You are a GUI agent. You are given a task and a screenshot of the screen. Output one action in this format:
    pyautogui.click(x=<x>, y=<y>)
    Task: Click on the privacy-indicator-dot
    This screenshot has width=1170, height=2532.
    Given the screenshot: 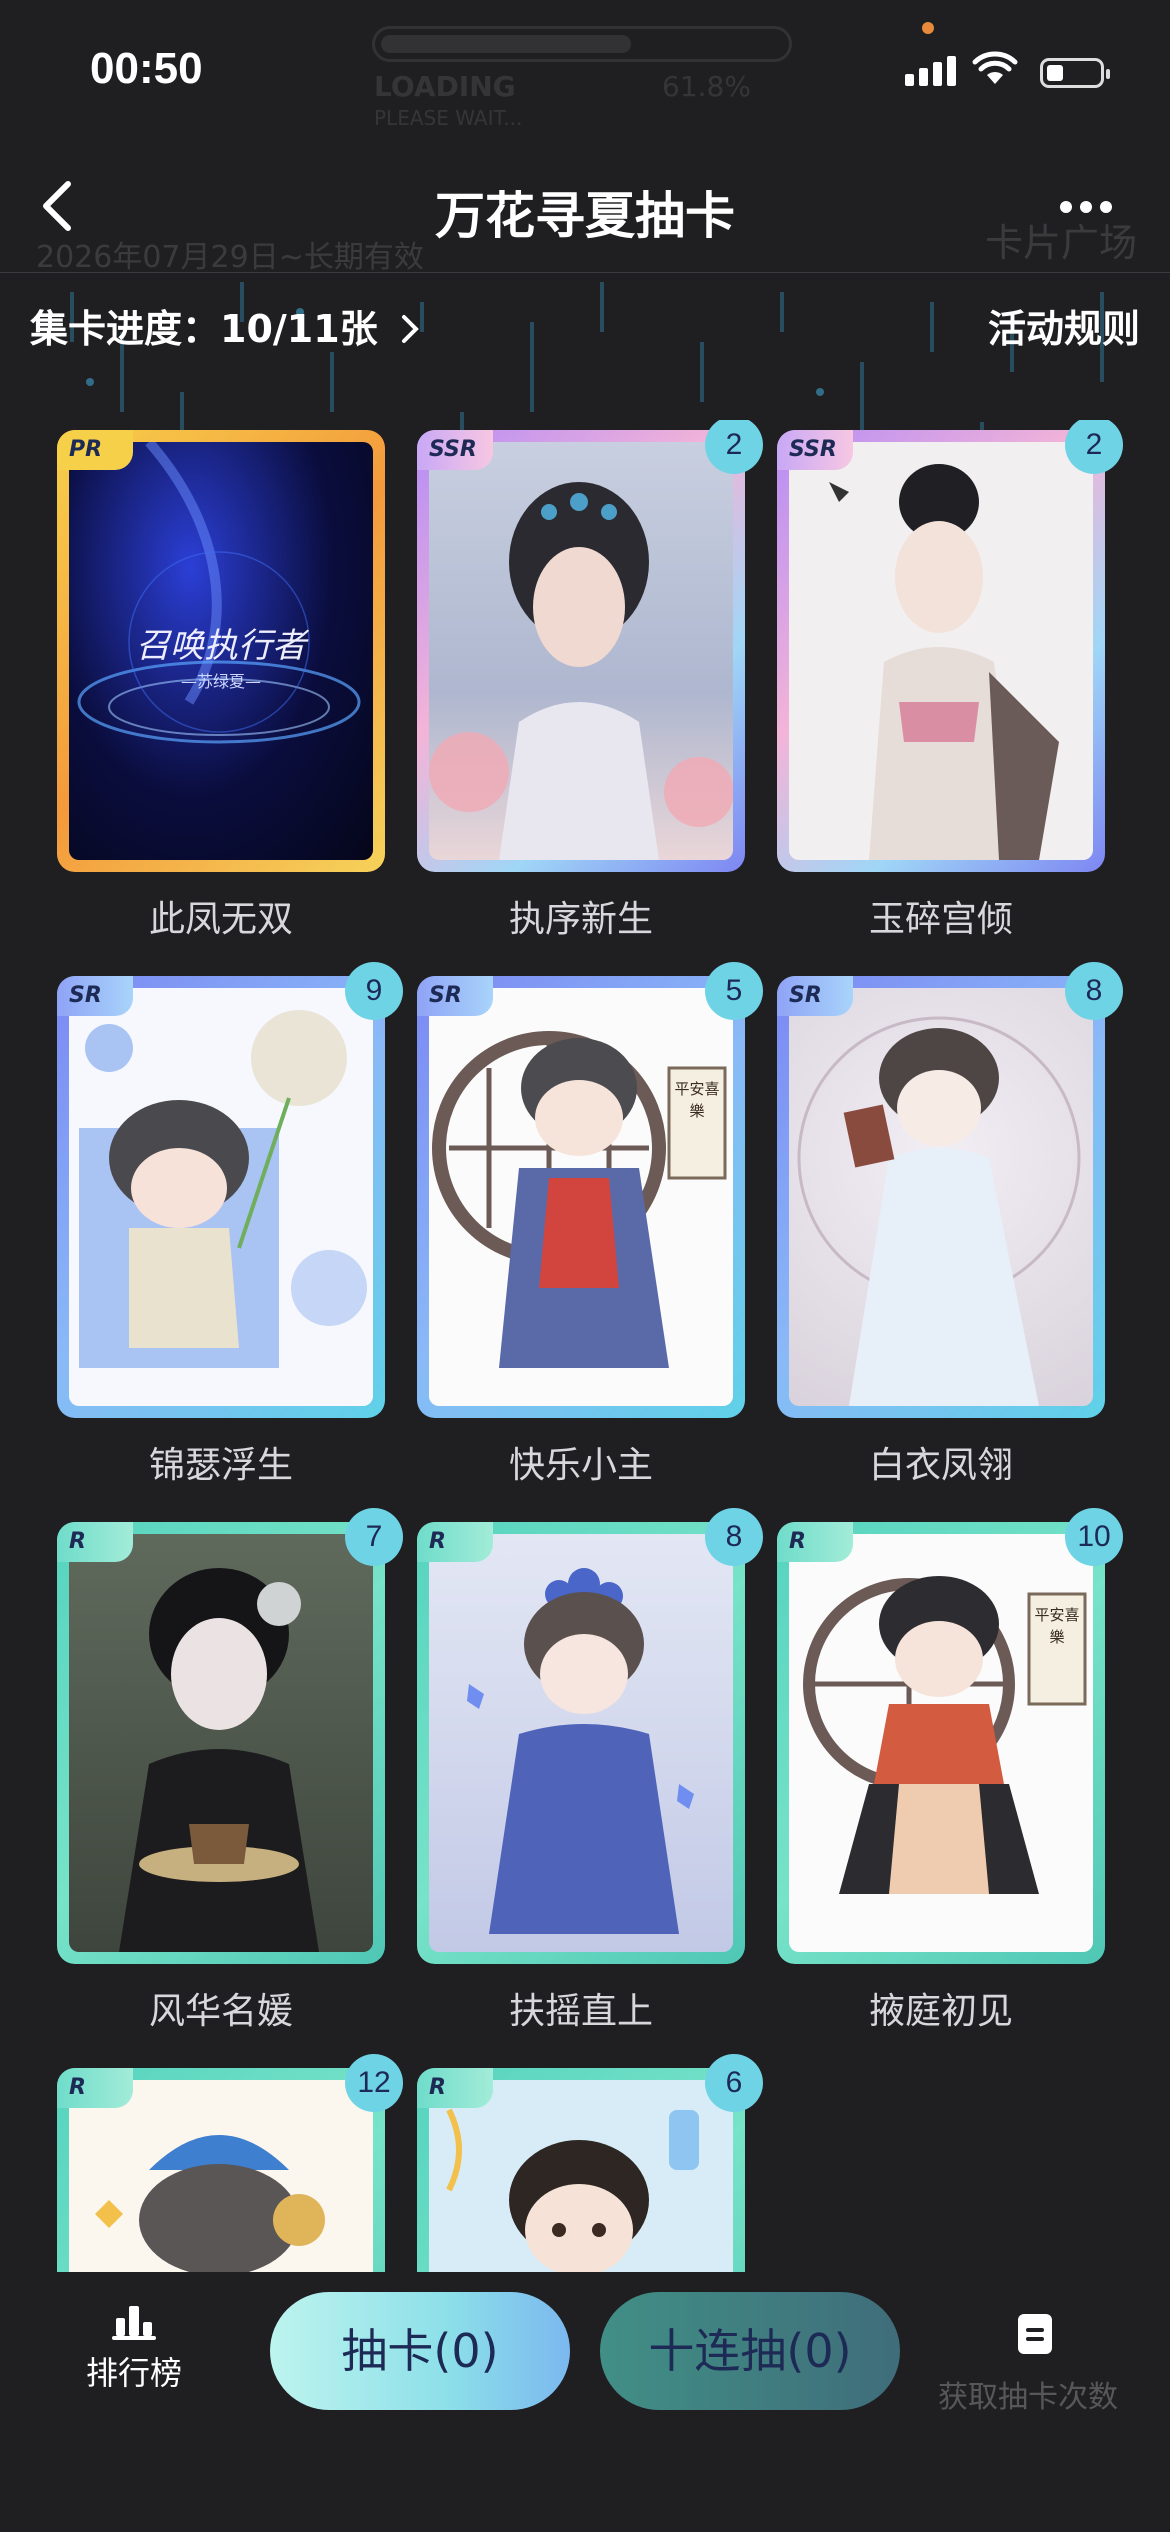 What is the action you would take?
    pyautogui.click(x=928, y=28)
    